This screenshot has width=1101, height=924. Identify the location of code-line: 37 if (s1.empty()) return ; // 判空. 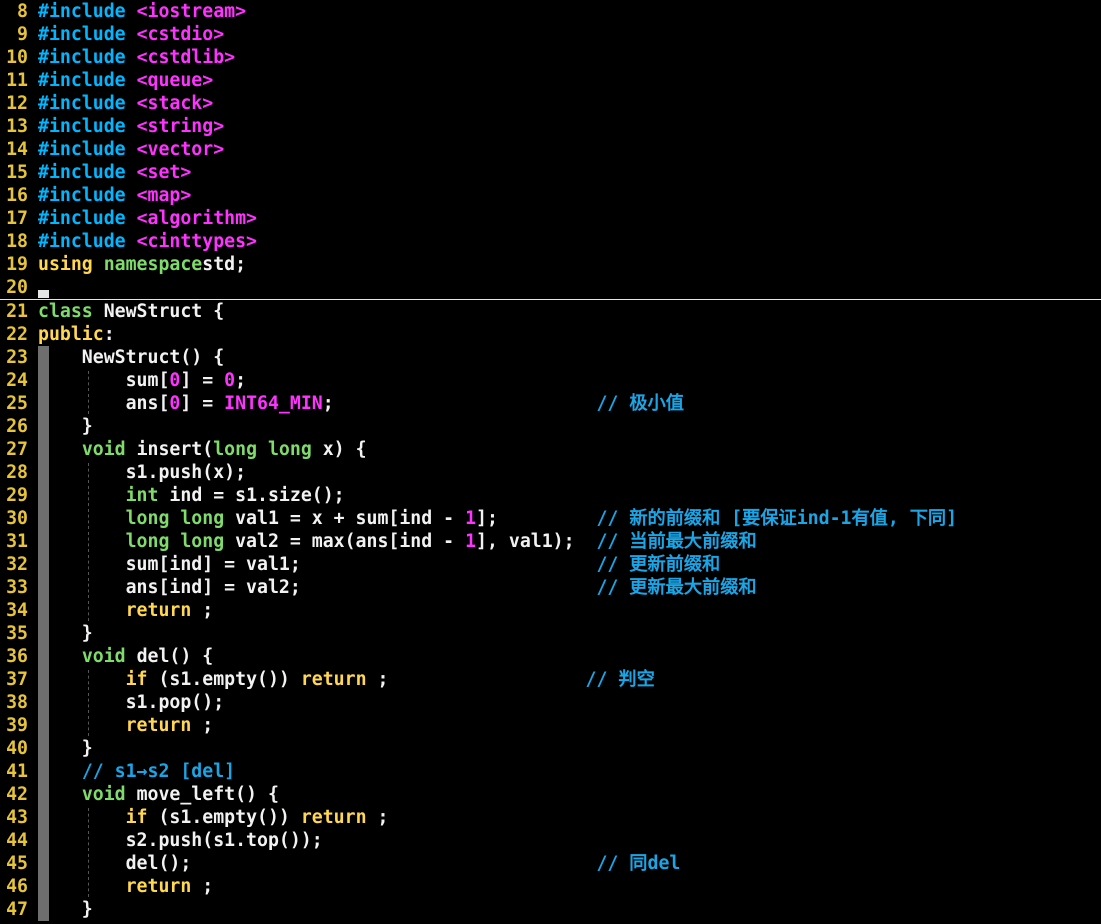
(550, 679).